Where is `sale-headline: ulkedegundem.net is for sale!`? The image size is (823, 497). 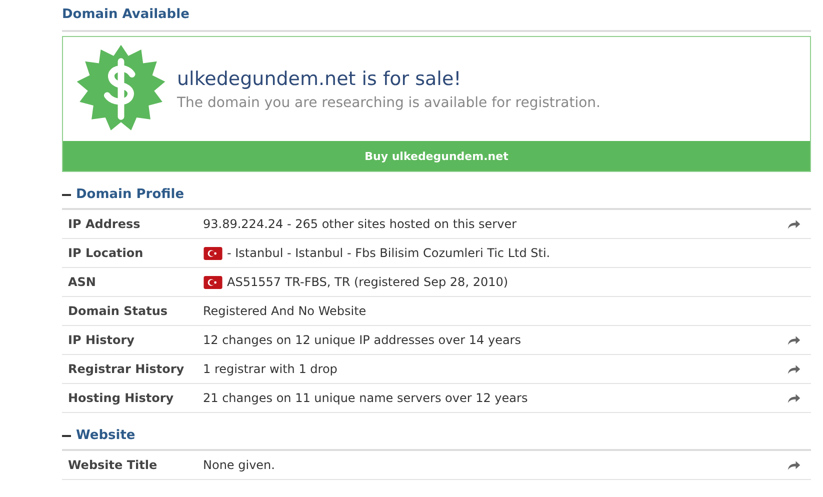
sale-headline: ulkedegundem.net is for sale! is located at coordinates (319, 79).